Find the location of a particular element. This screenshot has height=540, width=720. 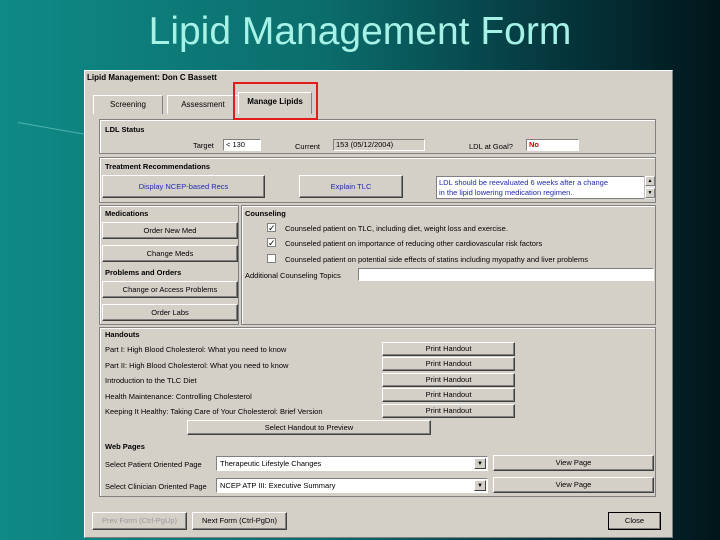

ldl-goal-label: LDL at Goal? is located at coordinates (491, 146).